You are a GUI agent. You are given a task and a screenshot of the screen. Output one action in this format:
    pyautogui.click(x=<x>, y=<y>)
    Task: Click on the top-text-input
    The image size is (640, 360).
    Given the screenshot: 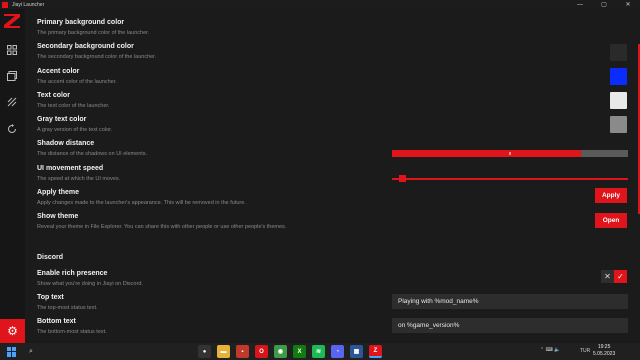 What is the action you would take?
    pyautogui.click(x=510, y=301)
    